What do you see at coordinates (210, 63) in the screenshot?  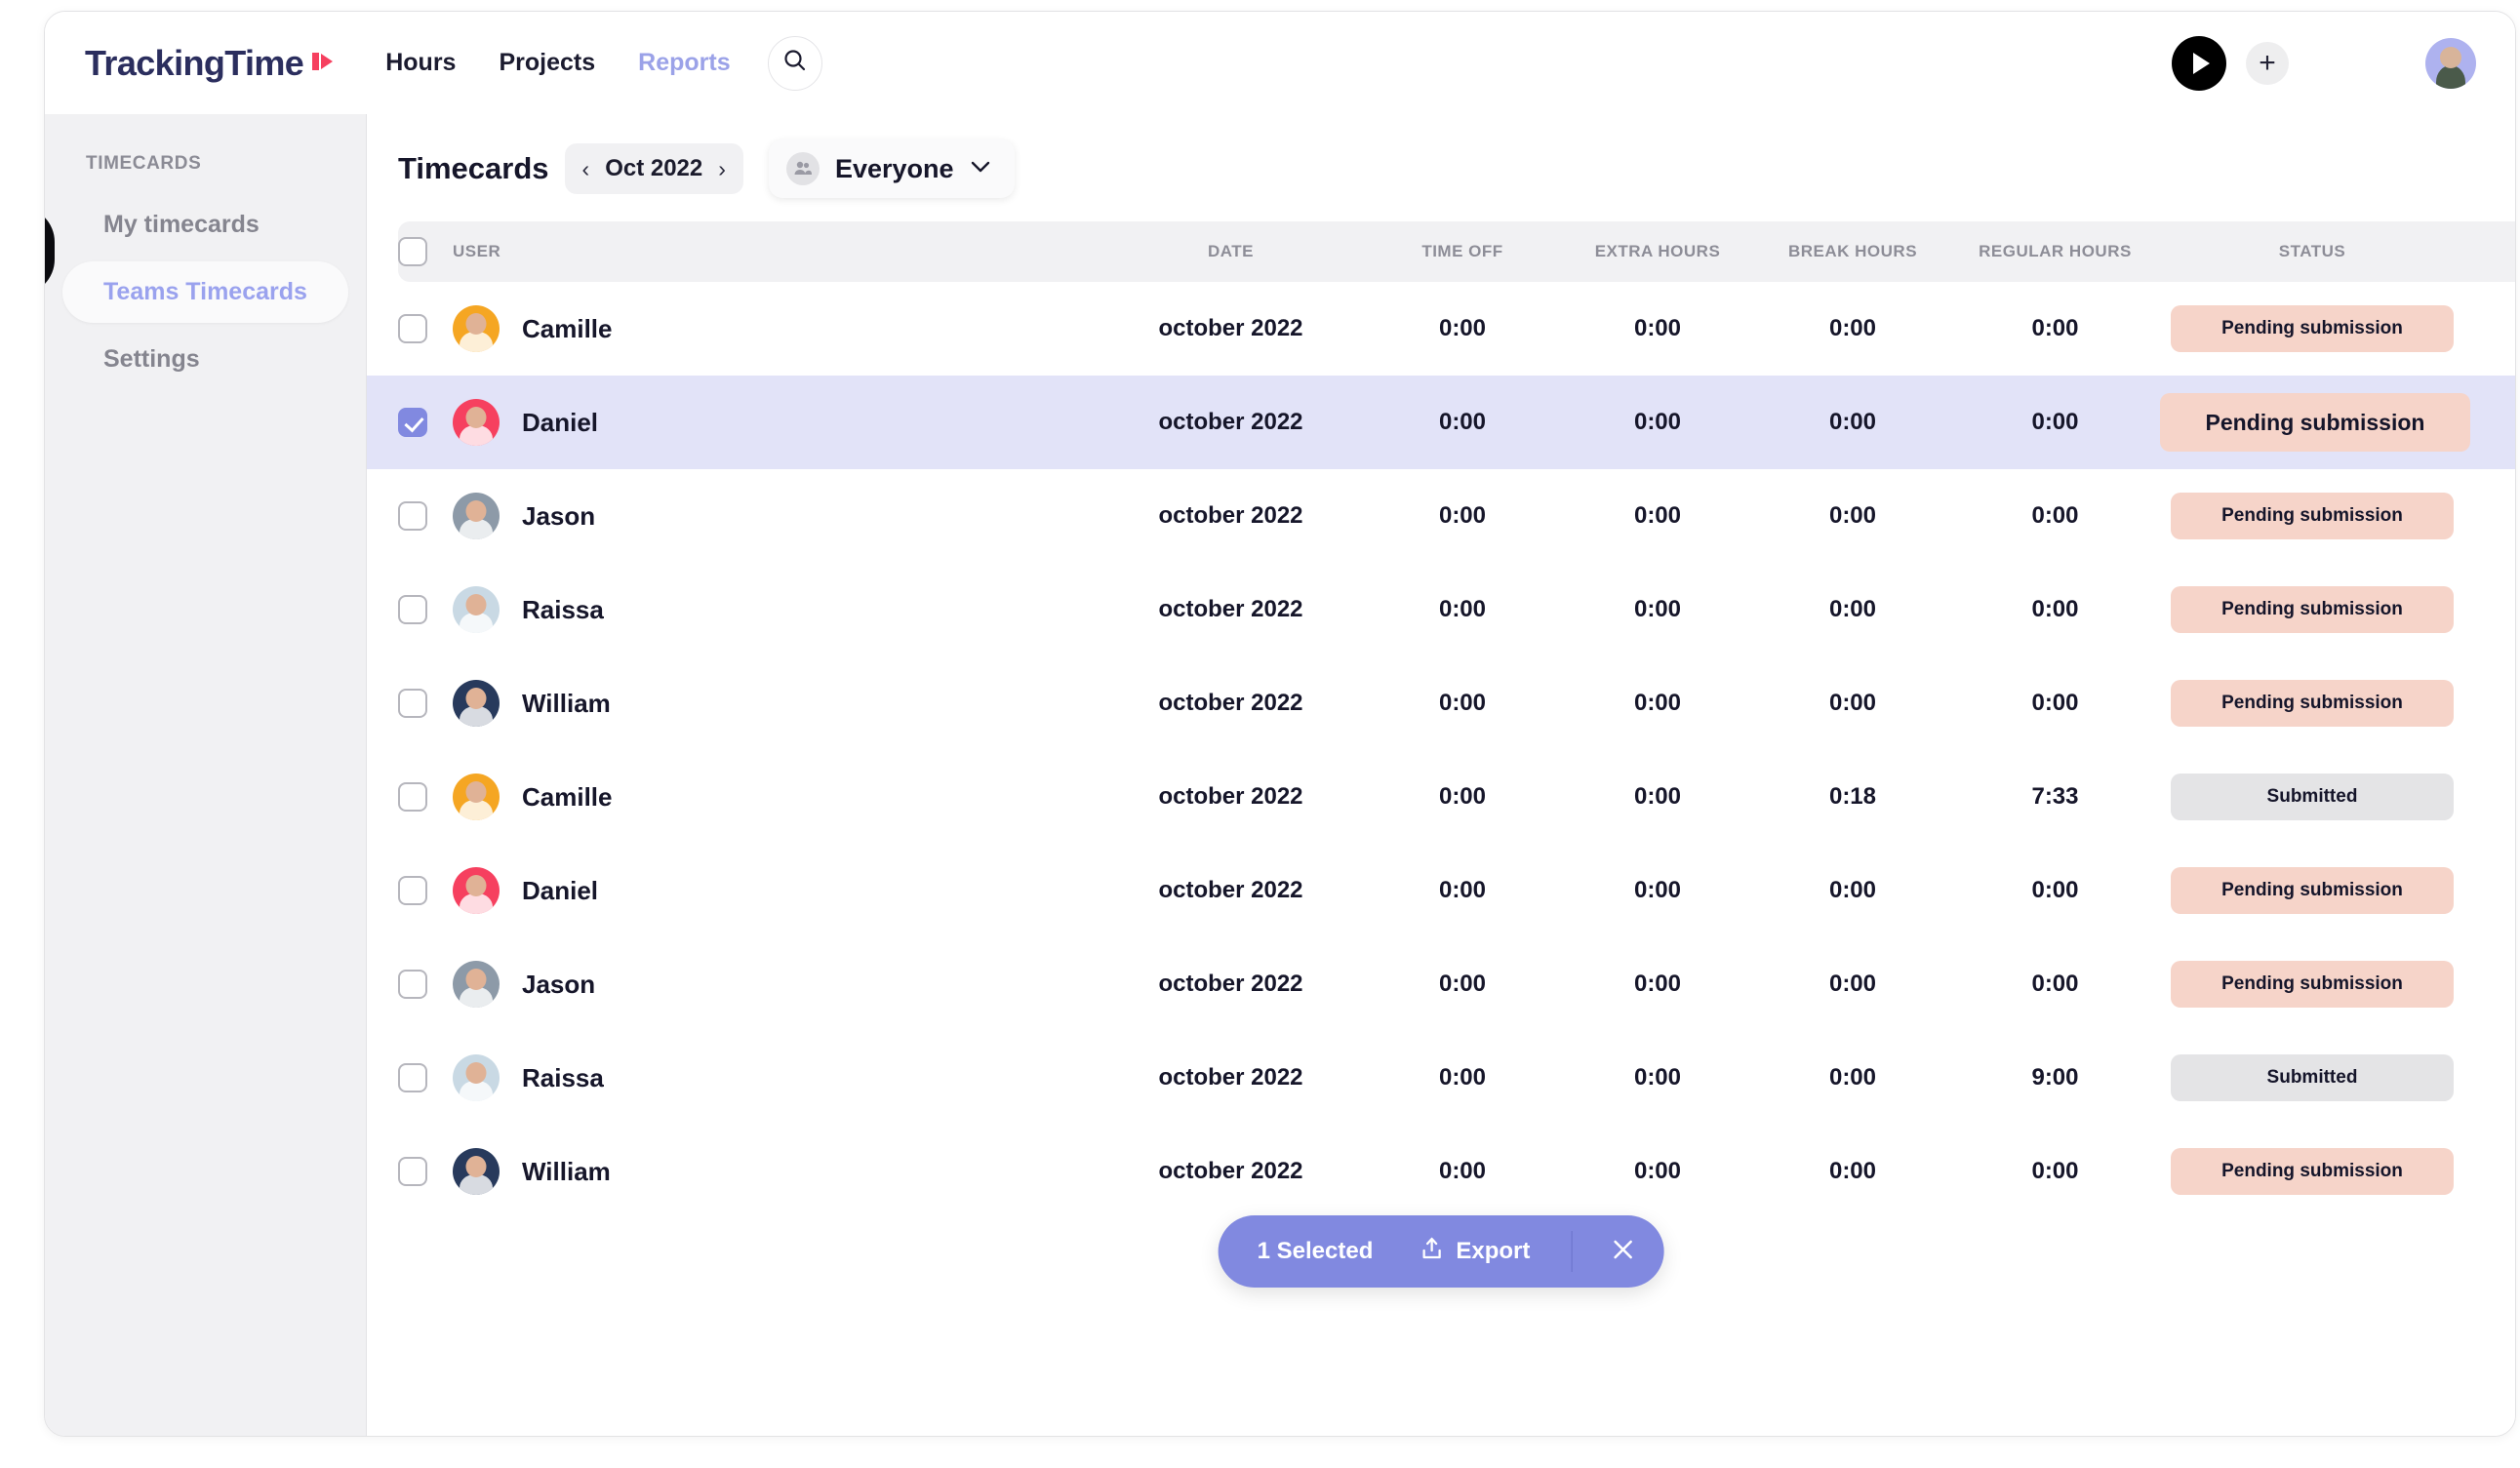 I see `brand-logo: TrackingTime` at bounding box center [210, 63].